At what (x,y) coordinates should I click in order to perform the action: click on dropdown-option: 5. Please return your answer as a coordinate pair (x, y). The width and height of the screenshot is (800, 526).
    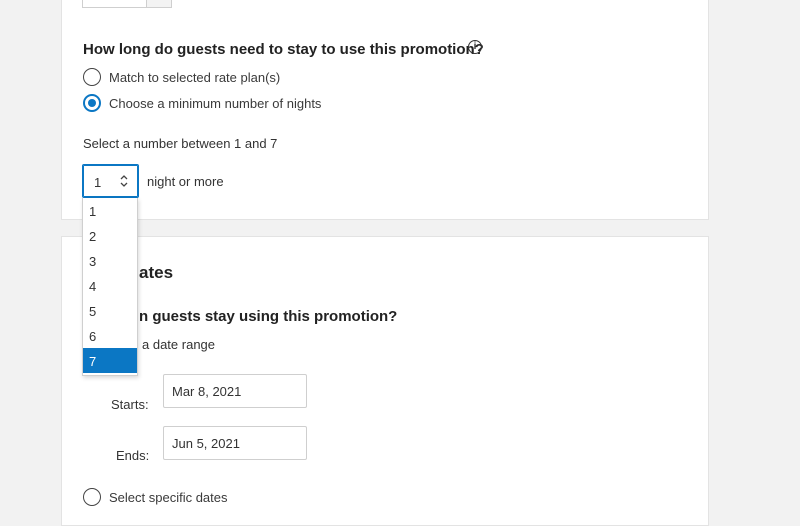
    Looking at the image, I should click on (110, 310).